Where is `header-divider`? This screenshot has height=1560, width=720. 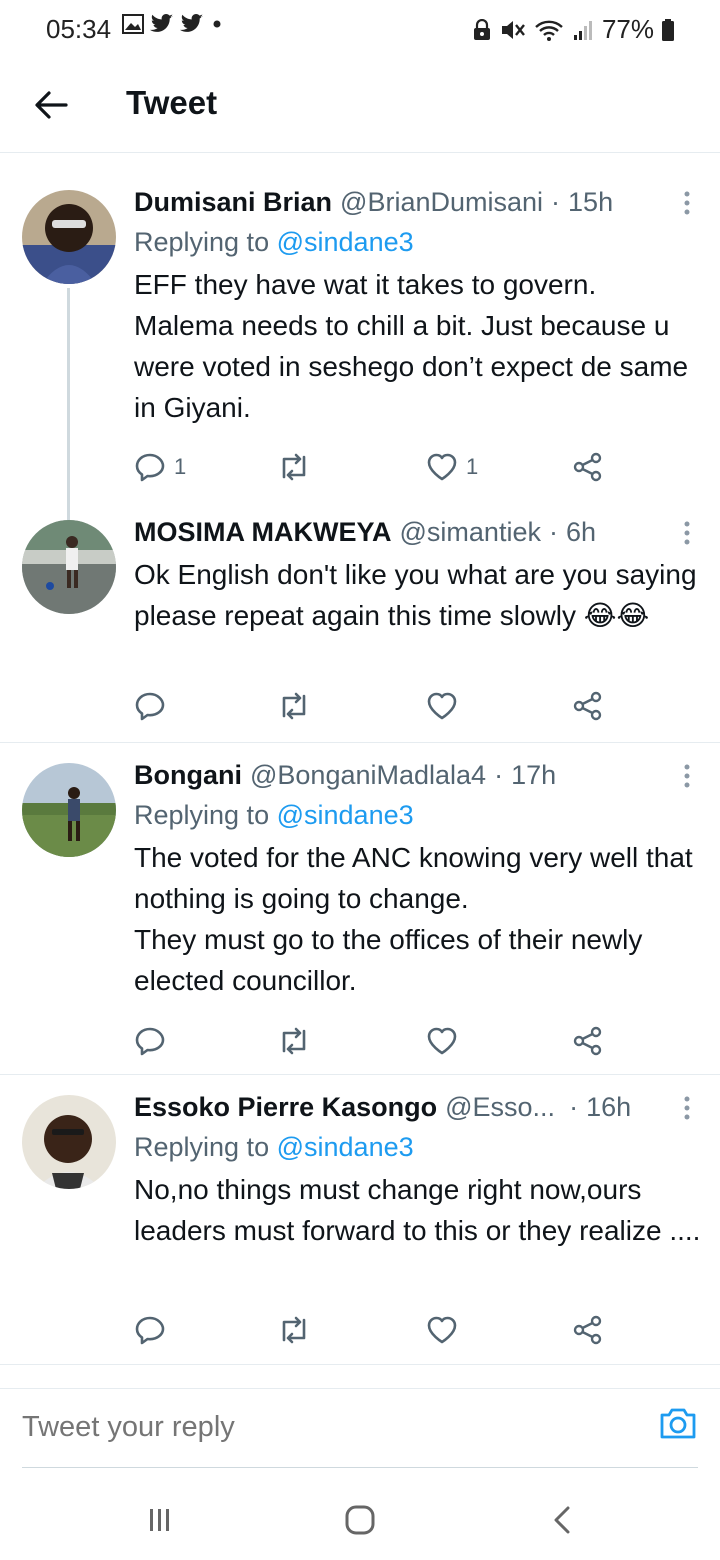
header-divider is located at coordinates (360, 152).